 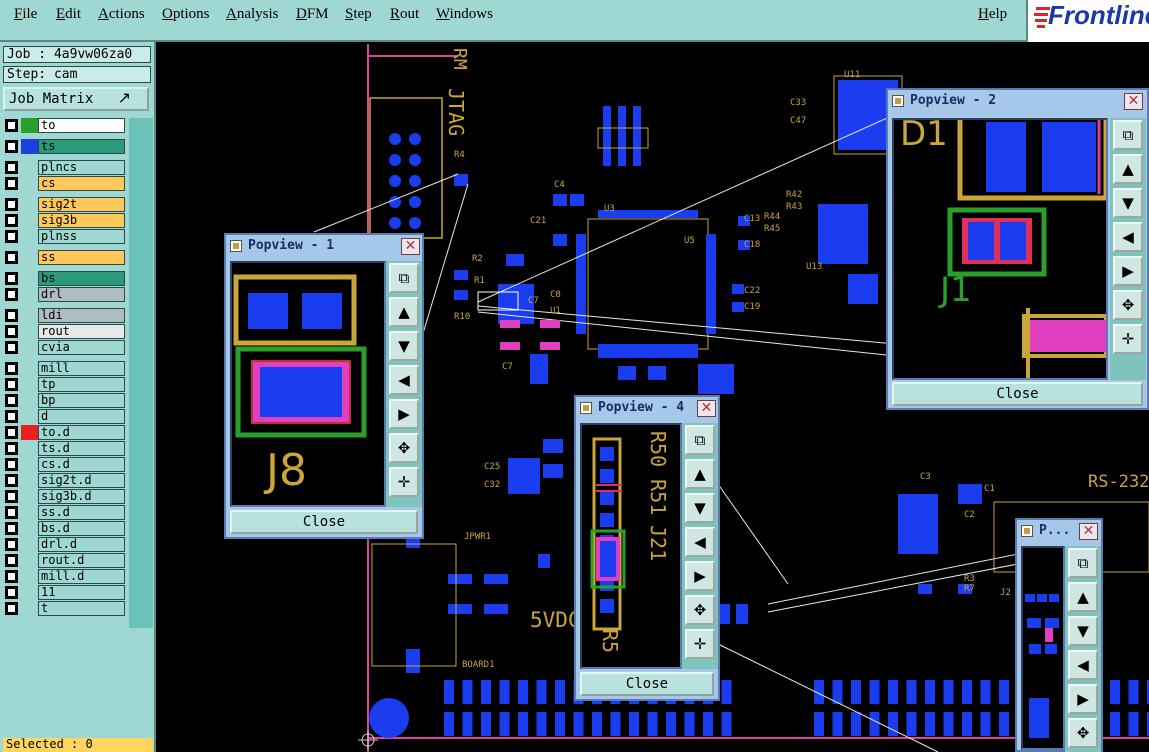 I want to click on layer-row: plncs, so click(x=65, y=167).